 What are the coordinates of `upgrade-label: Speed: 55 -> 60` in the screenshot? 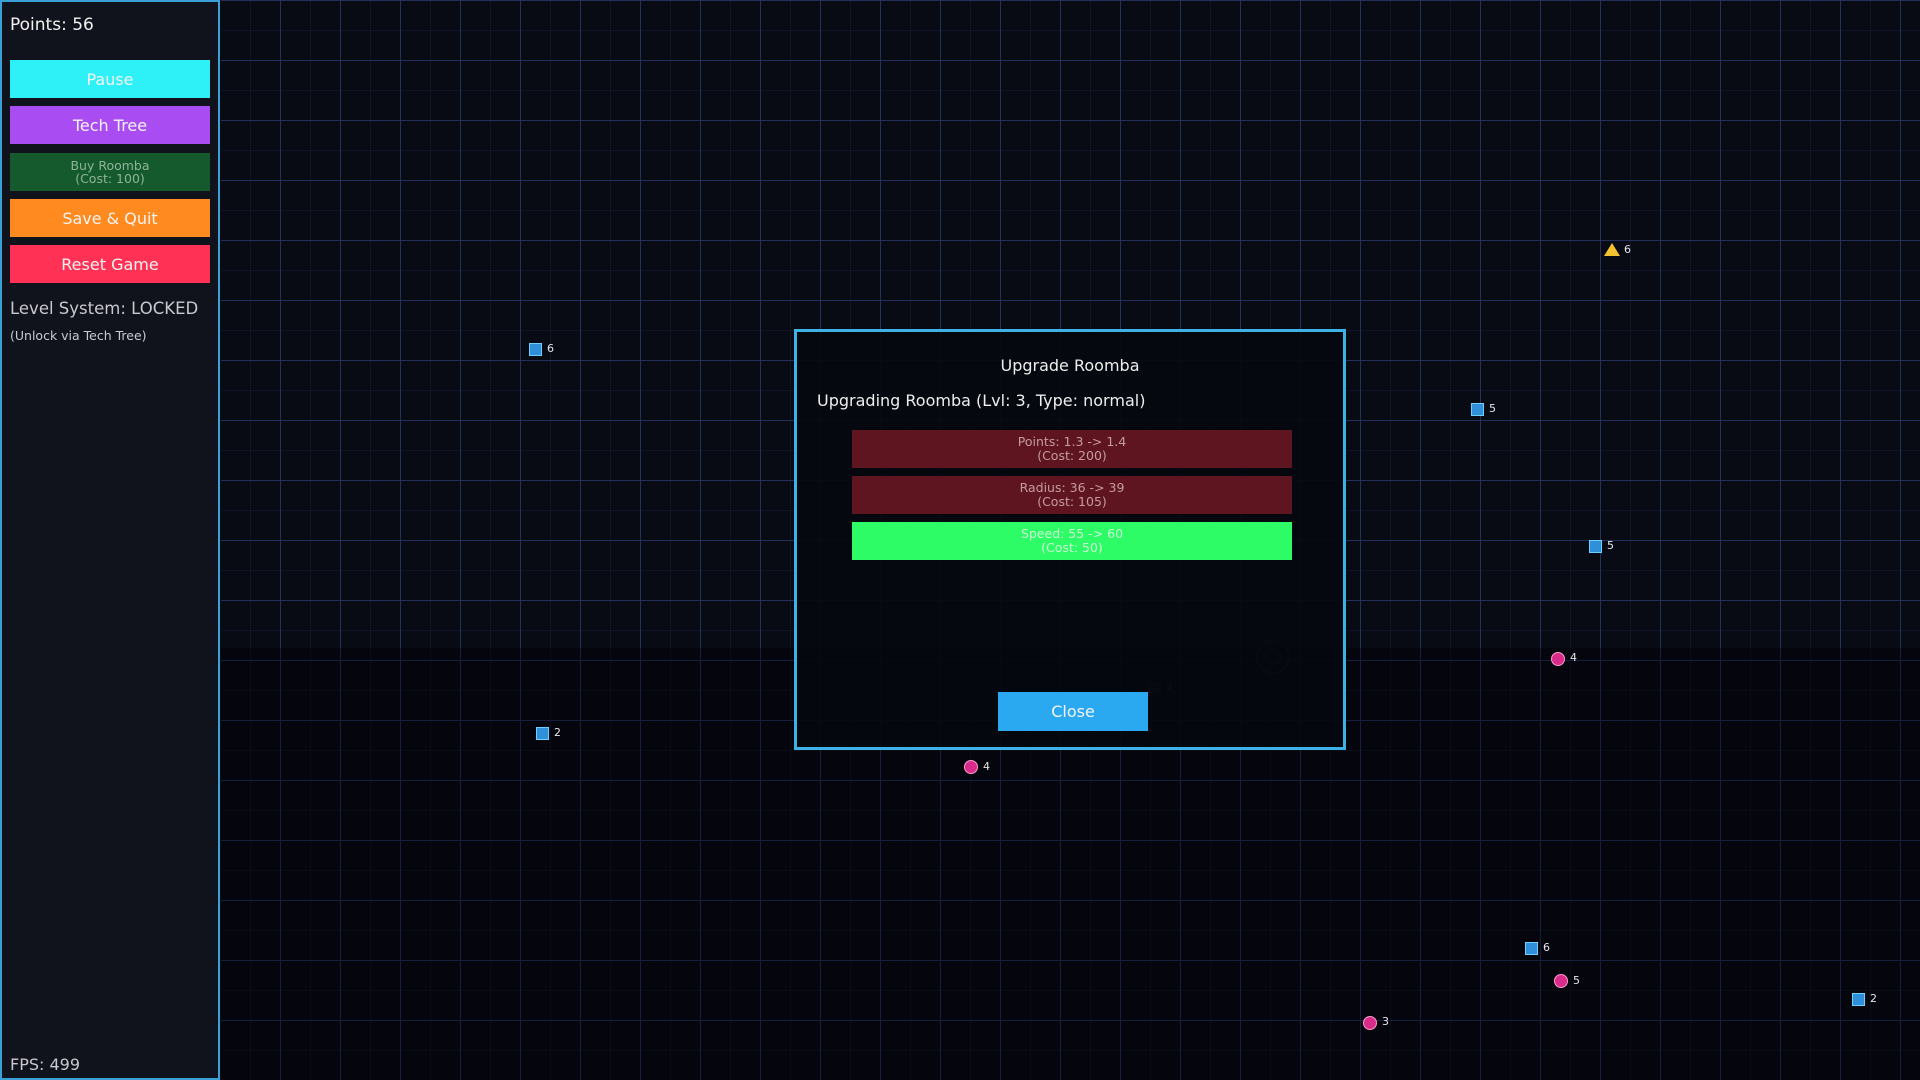 It's located at (1072, 533).